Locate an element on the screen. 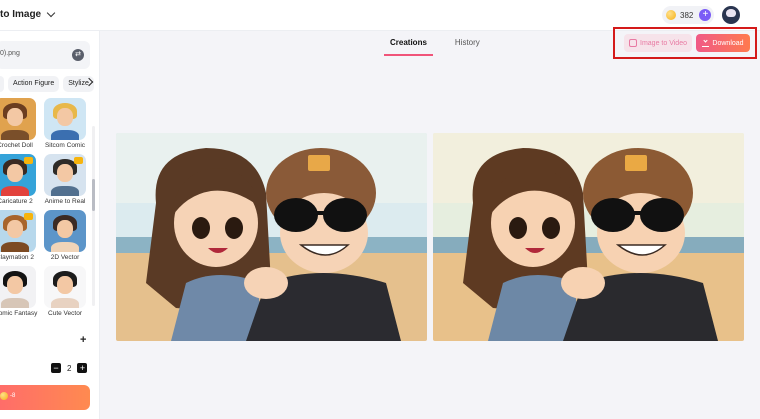 The height and width of the screenshot is (419, 760). style-option: Anime to Real is located at coordinates (65, 179).